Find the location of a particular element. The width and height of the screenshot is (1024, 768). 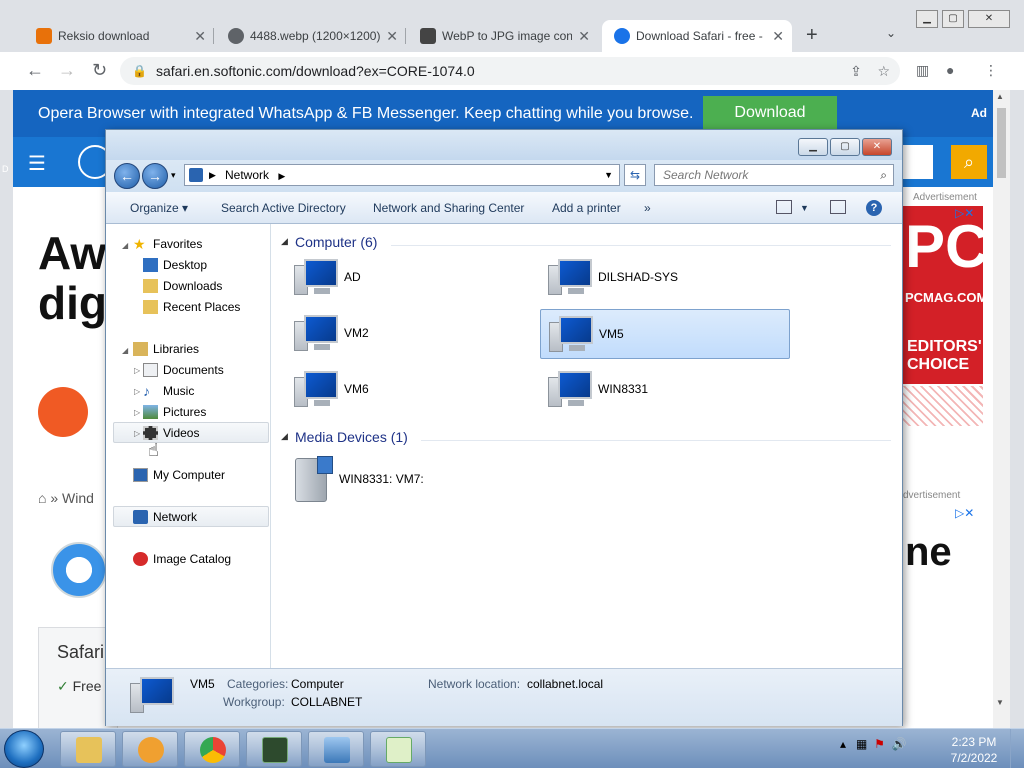

advertisement-label: Advertisement is located at coordinates (945, 197).